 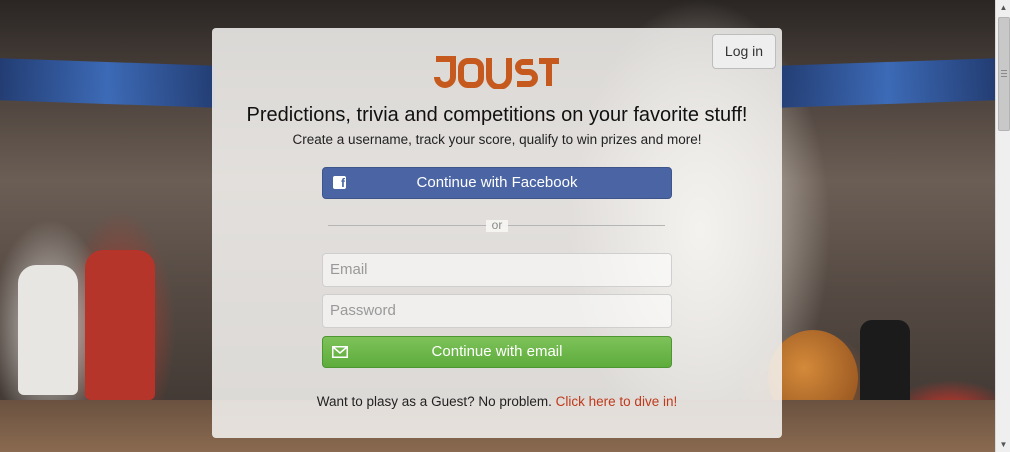 I want to click on password-field: Password, so click(x=497, y=311).